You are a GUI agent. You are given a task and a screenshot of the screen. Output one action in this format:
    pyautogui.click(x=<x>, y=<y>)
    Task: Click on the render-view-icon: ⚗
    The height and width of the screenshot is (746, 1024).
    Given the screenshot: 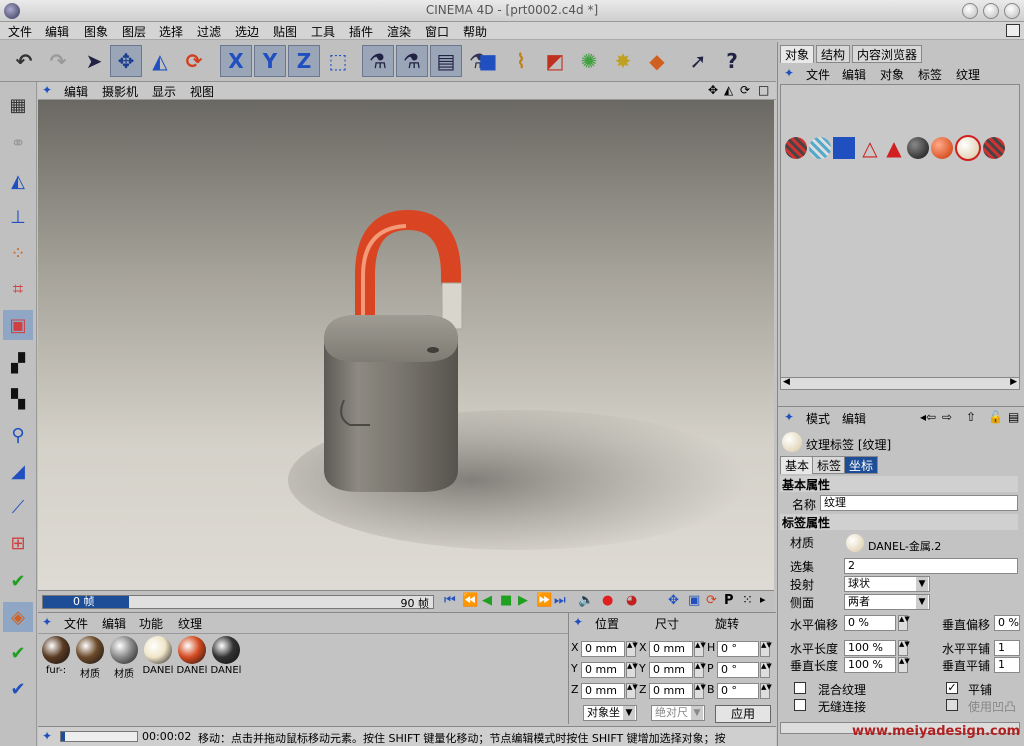 What is the action you would take?
    pyautogui.click(x=378, y=61)
    